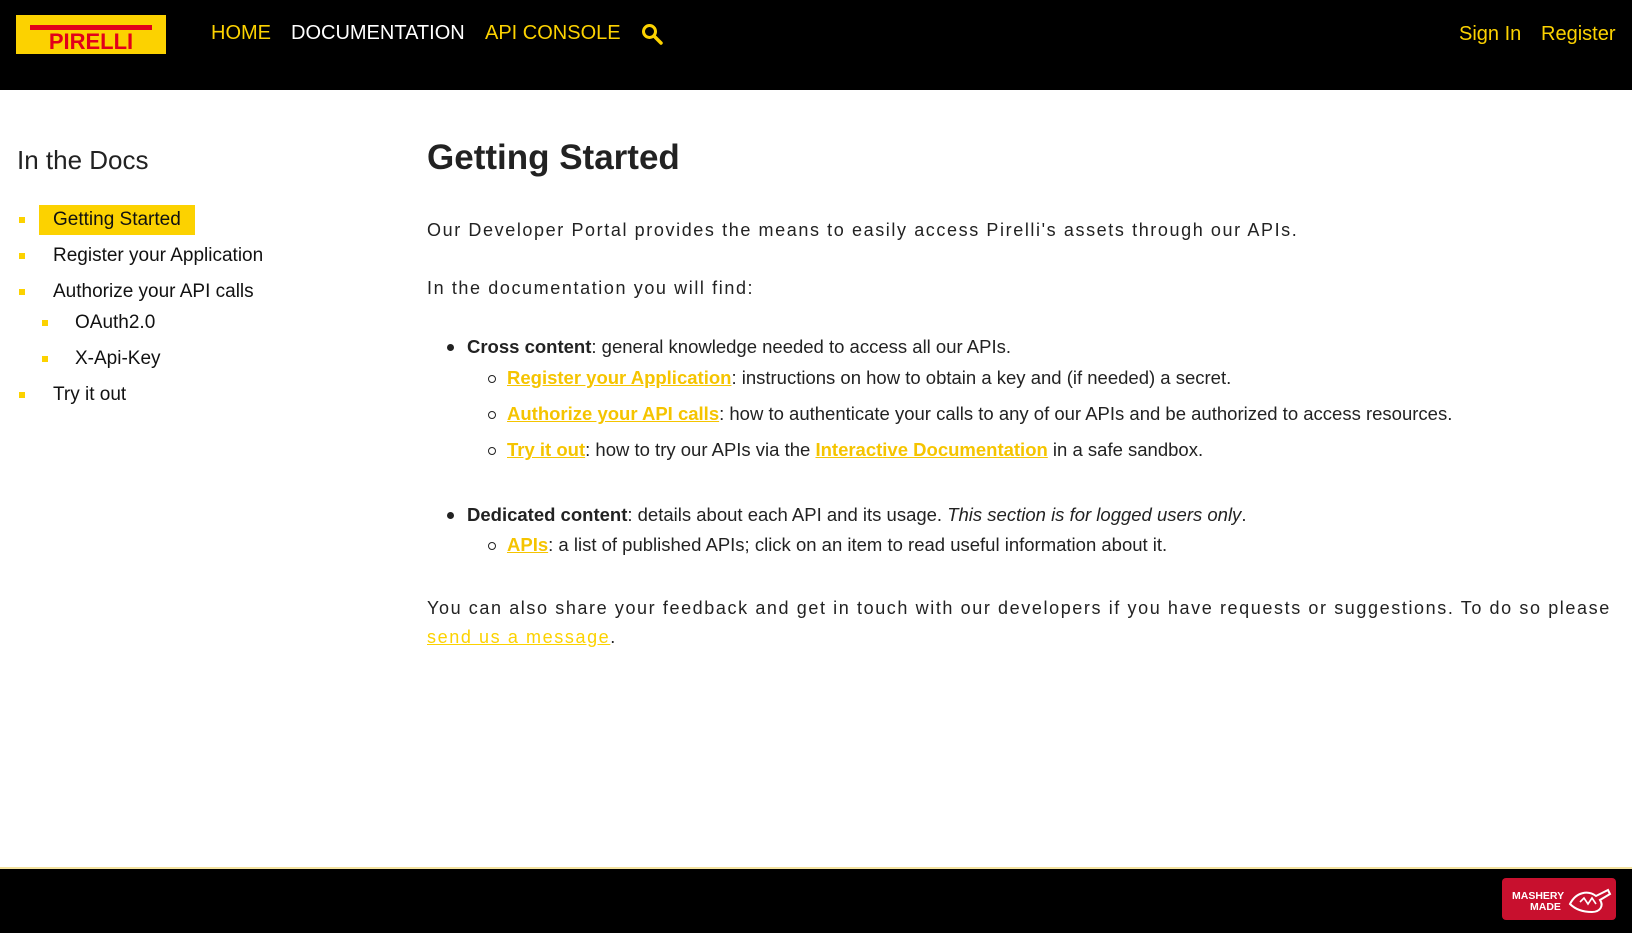 The image size is (1632, 933). Describe the element at coordinates (546, 449) in the screenshot. I see `try-it-out-link: Try it out` at that location.